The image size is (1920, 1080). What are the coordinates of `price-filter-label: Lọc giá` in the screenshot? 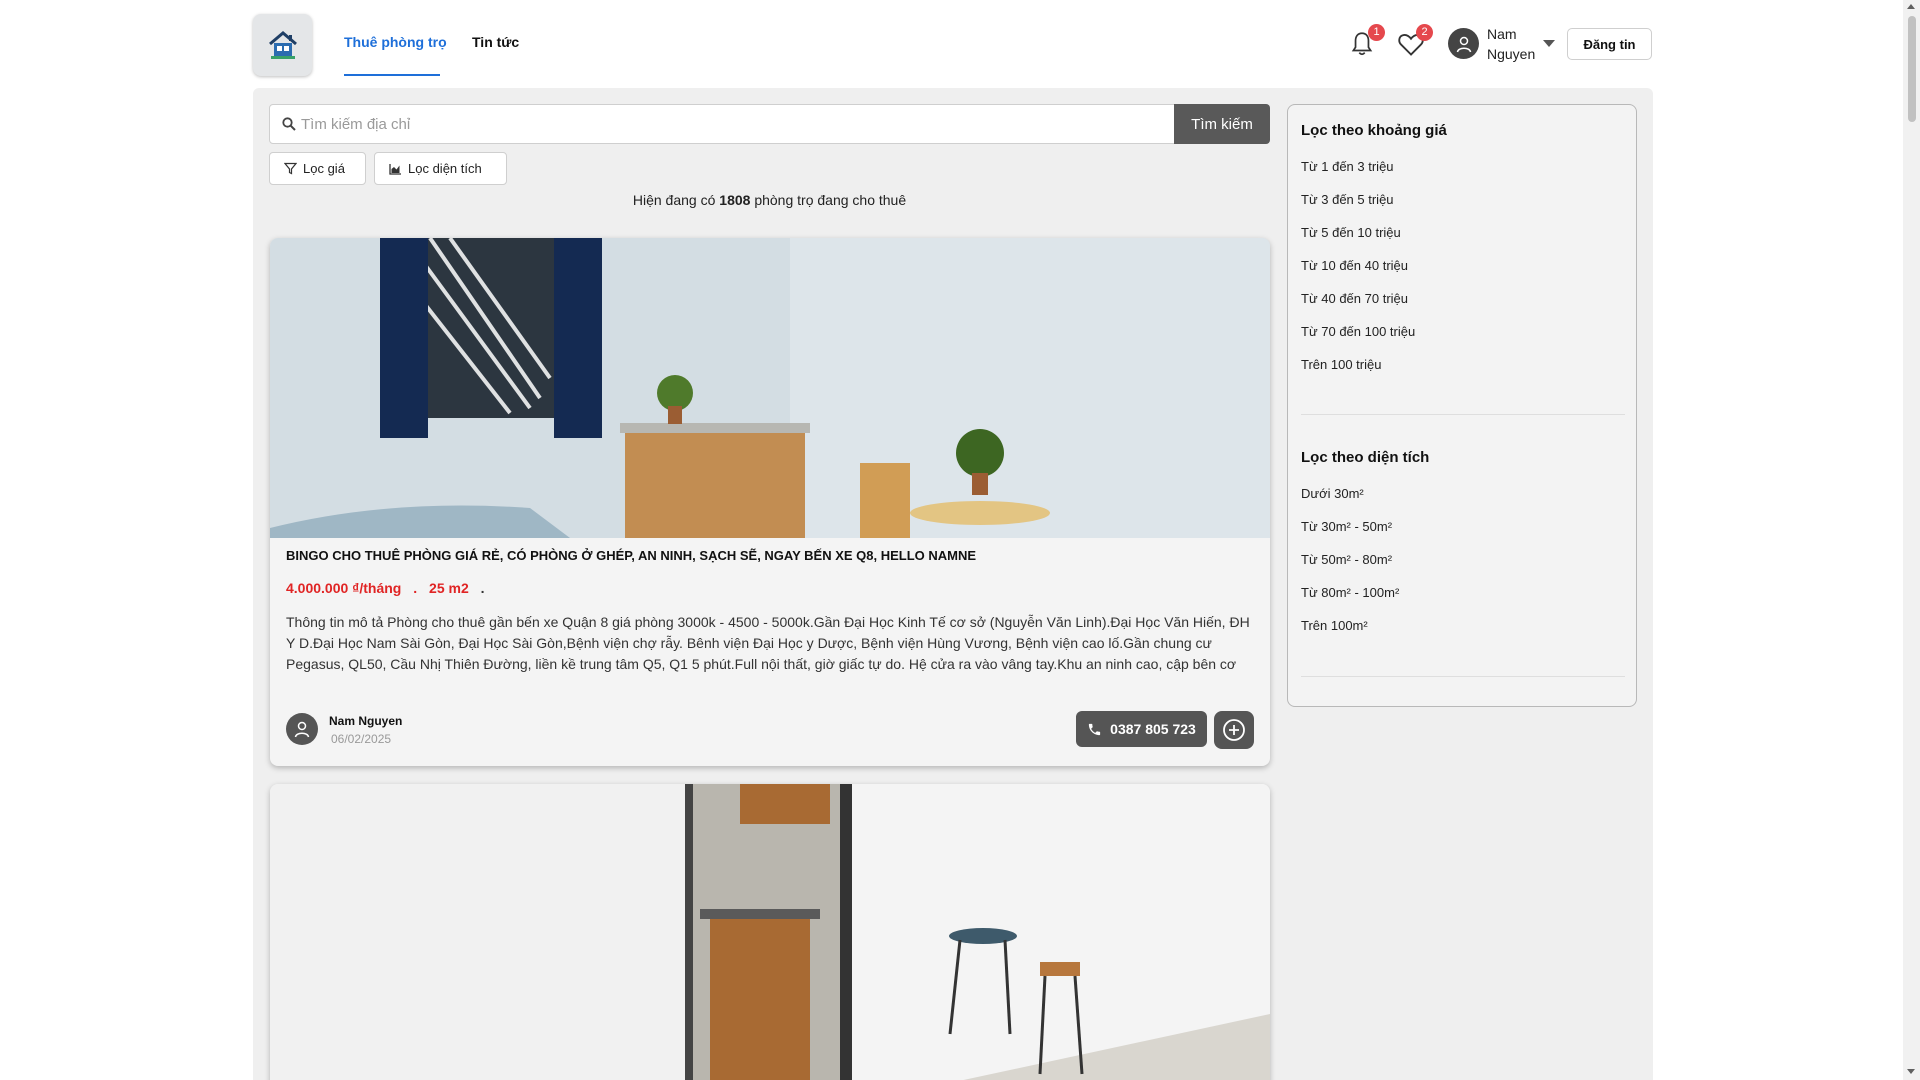 It's located at (324, 168).